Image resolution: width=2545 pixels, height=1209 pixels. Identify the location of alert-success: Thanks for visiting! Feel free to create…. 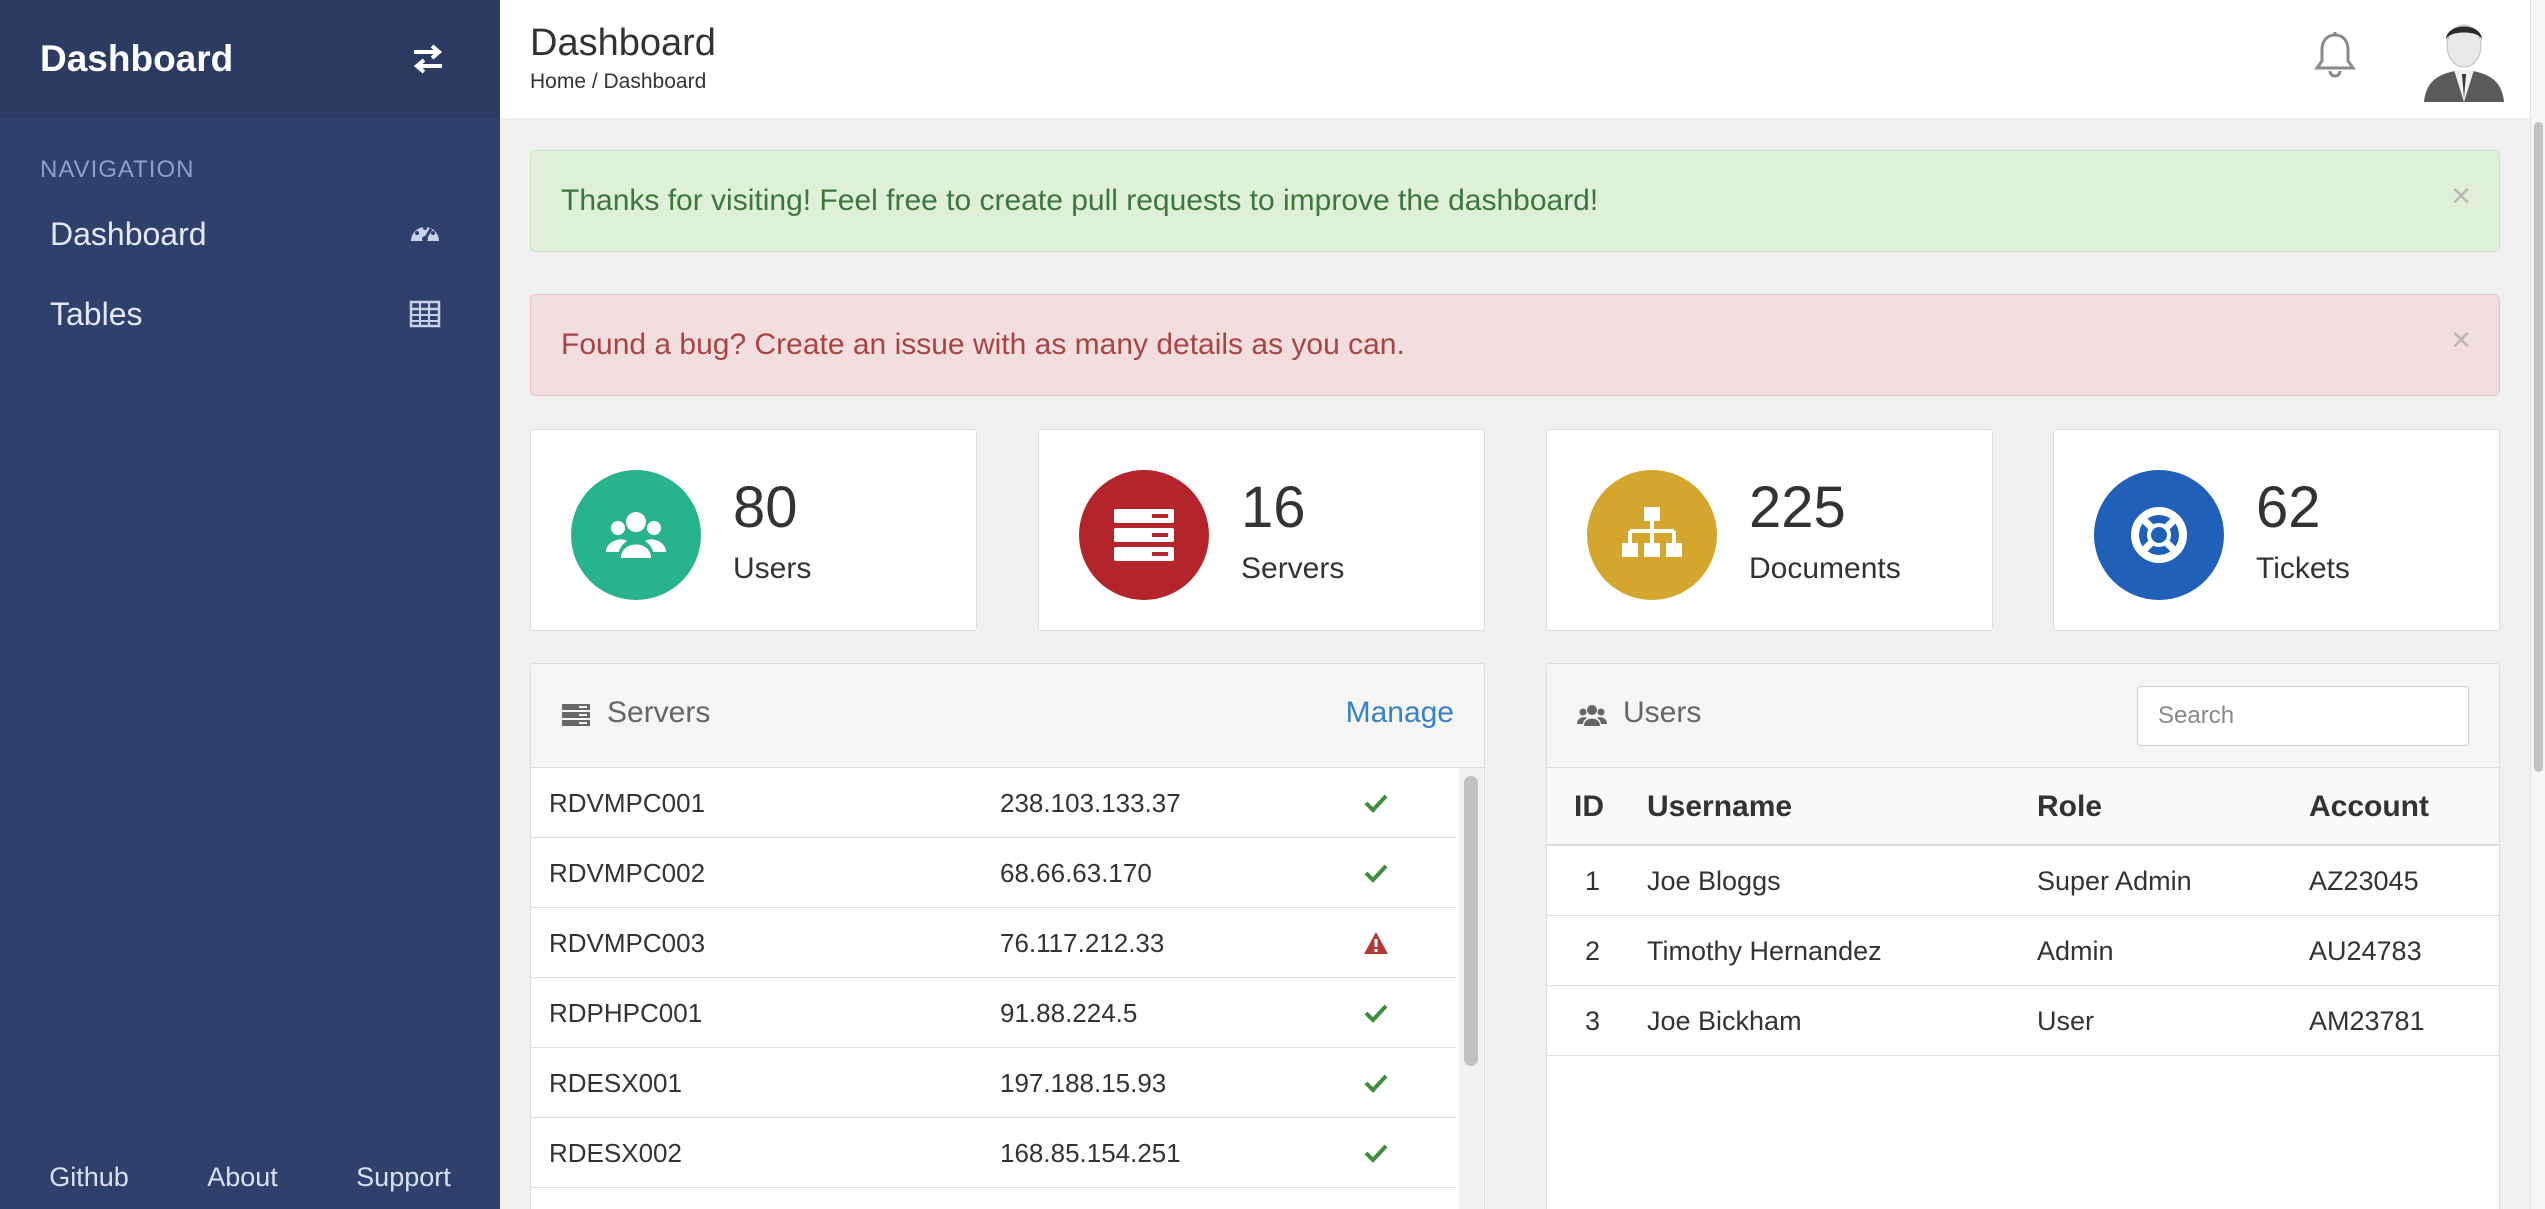
(1515, 201).